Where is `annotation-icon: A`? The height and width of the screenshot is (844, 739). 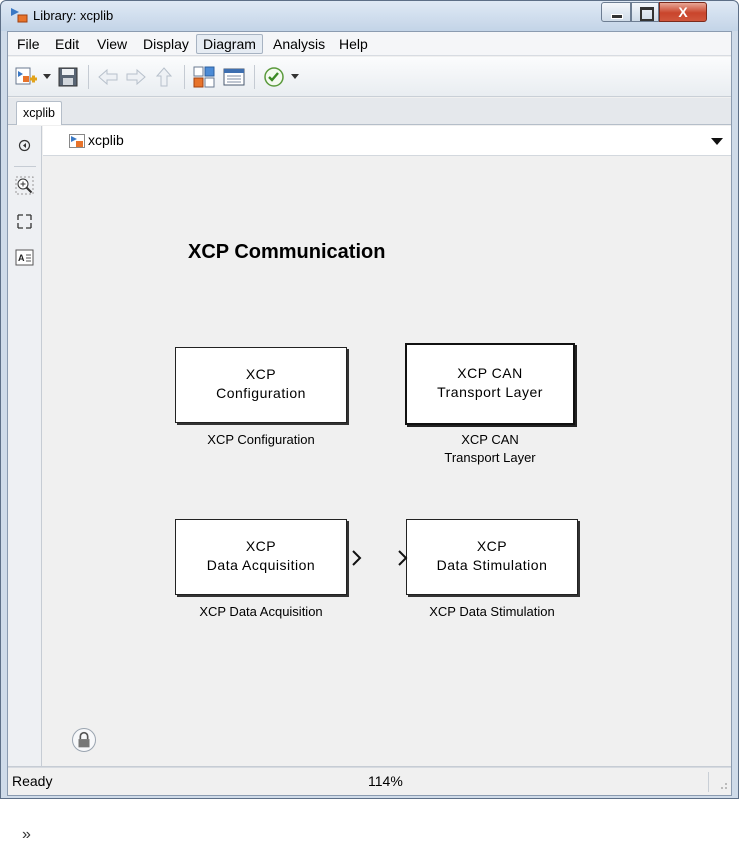 annotation-icon: A is located at coordinates (24, 257).